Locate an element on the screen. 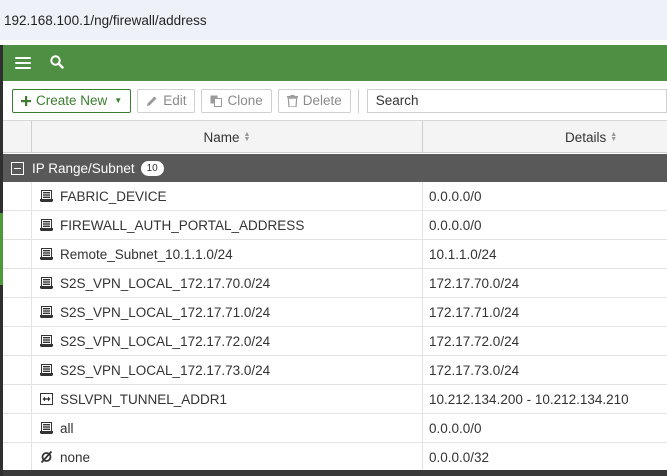  cell-name: FIREWALL_AUTH_PORTAL_ADDRESS is located at coordinates (172, 225).